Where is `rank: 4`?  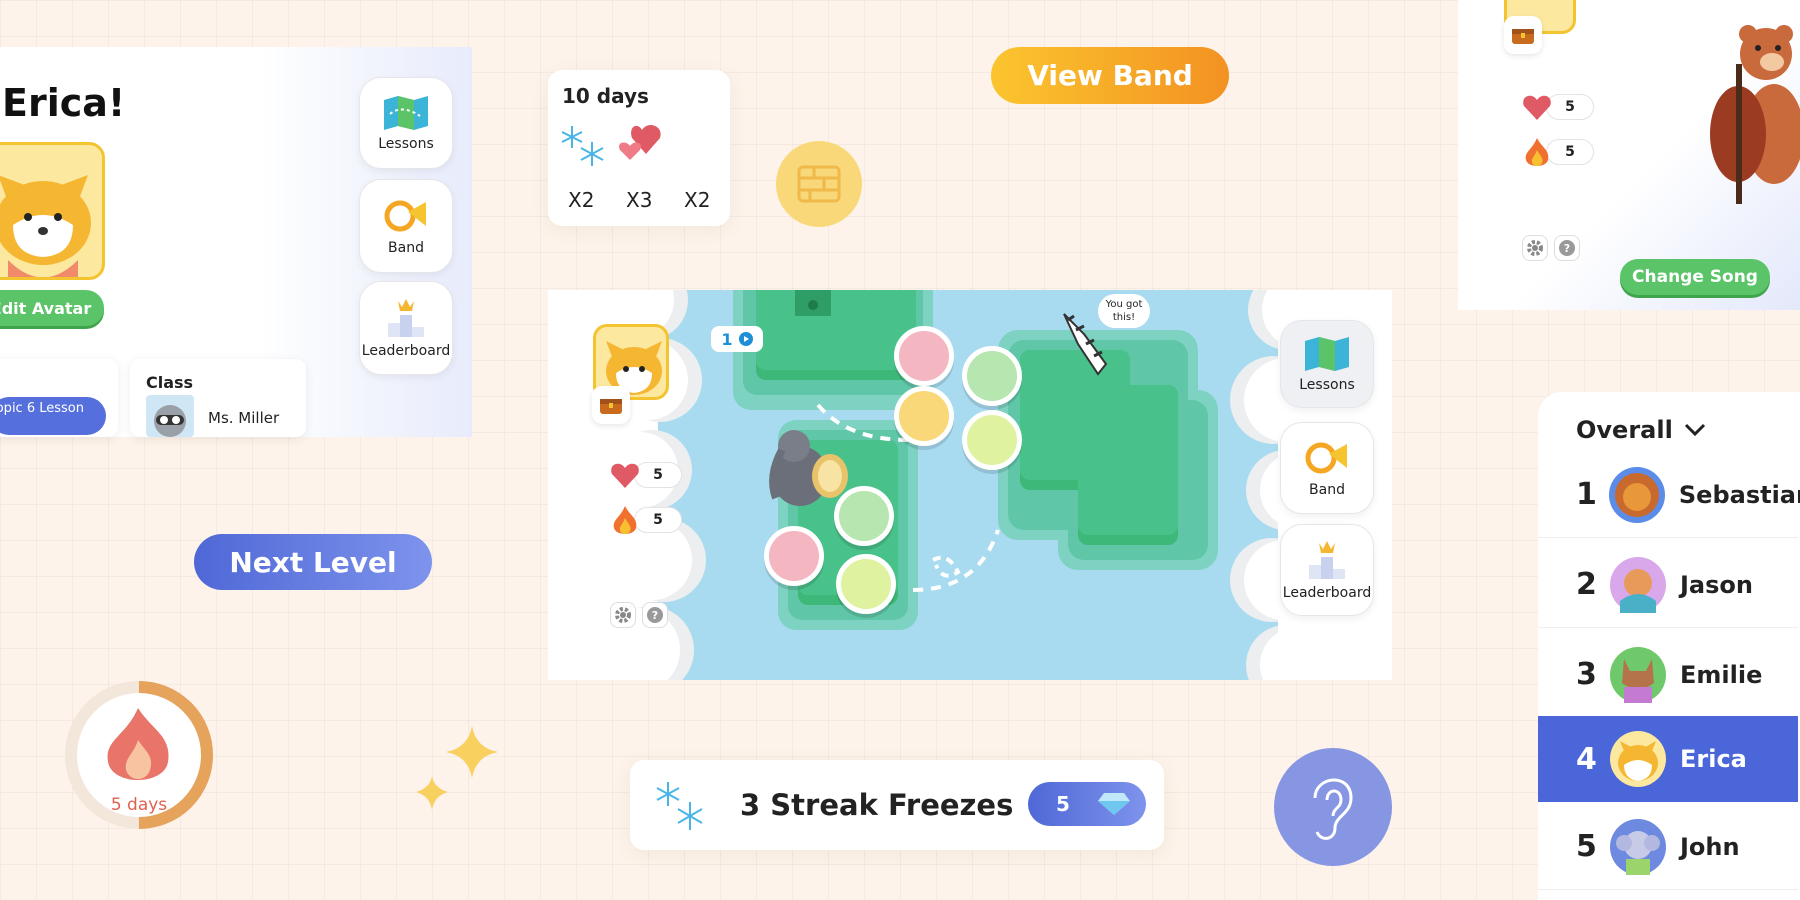
rank: 4 is located at coordinates (1586, 759).